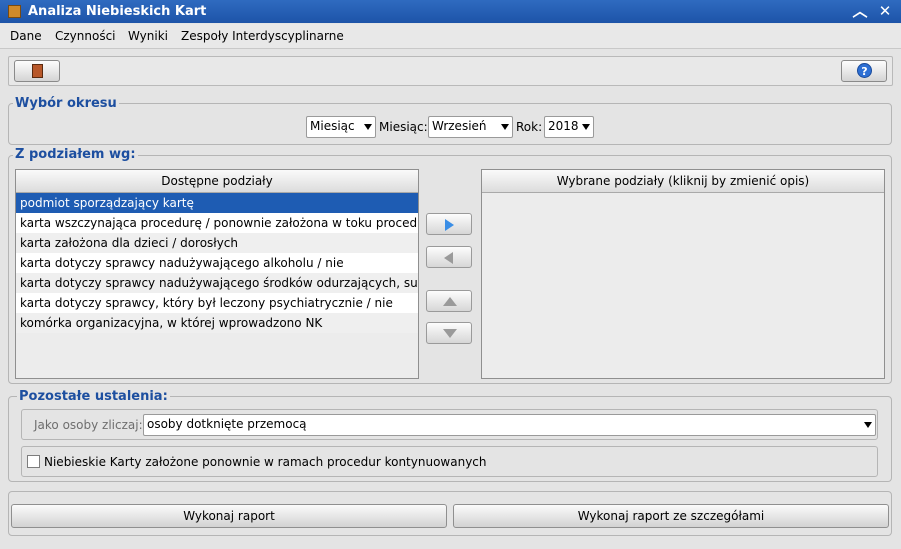 The height and width of the screenshot is (549, 901). Describe the element at coordinates (75, 154) in the screenshot. I see `split-group-title: Z podziałem wg:` at that location.